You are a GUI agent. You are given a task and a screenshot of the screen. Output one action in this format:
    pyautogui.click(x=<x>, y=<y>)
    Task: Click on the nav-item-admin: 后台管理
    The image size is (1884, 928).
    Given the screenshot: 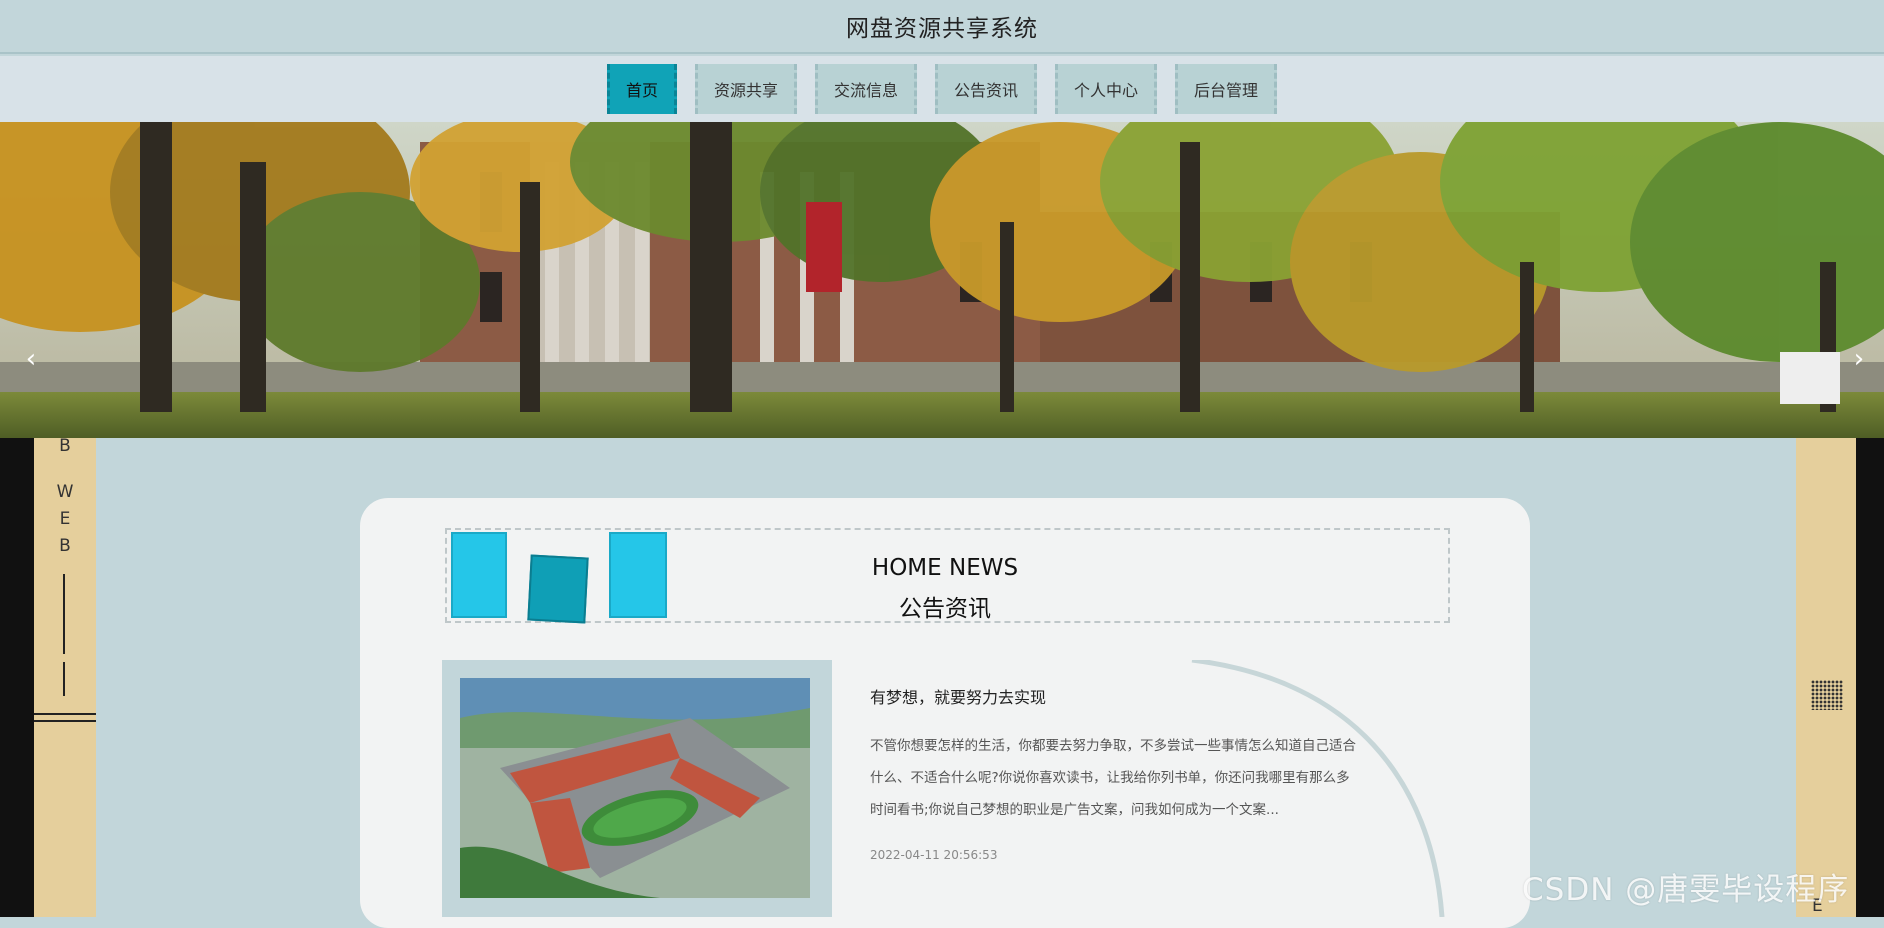 What is the action you would take?
    pyautogui.click(x=1226, y=89)
    